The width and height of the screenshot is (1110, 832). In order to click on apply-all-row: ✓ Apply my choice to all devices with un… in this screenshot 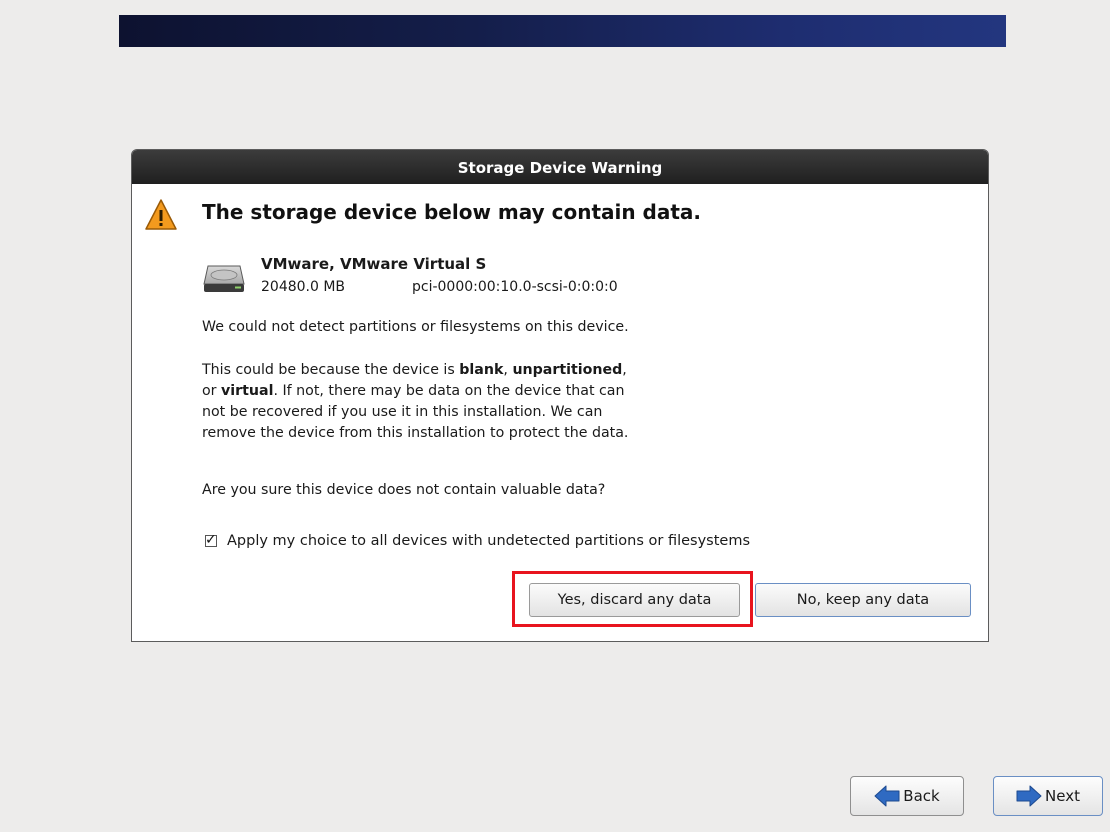, I will do `click(477, 540)`.